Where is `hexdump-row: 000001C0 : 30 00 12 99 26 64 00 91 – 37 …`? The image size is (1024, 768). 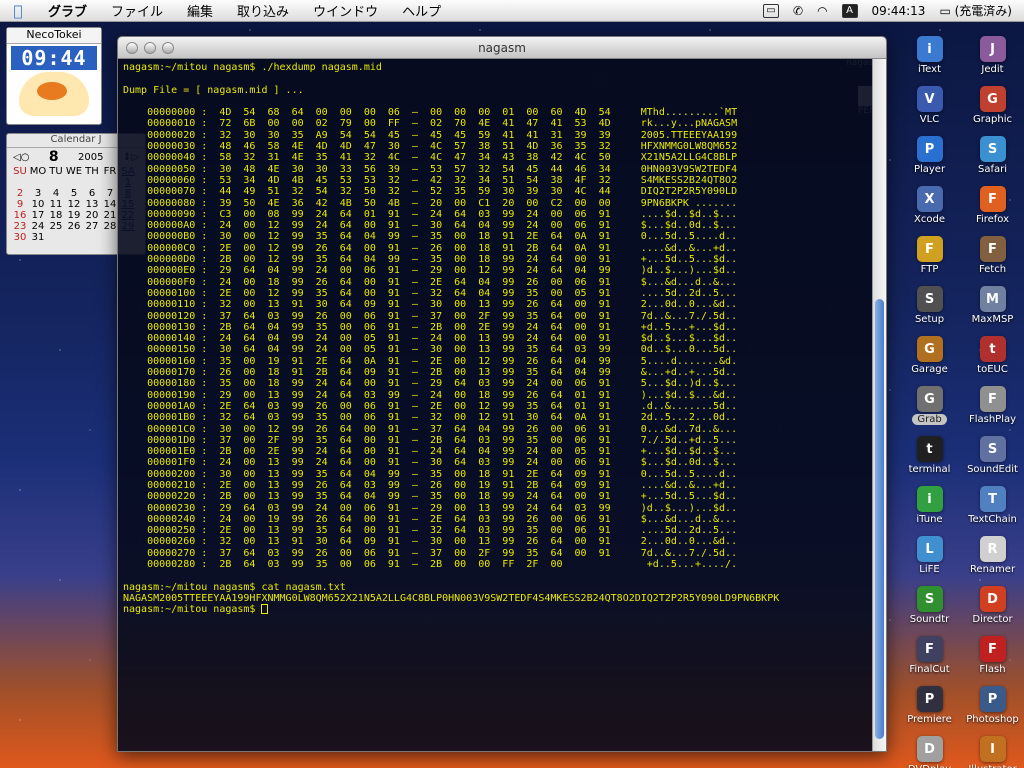 hexdump-row: 000001C0 : 30 00 12 99 26 64 00 91 – 37 … is located at coordinates (430, 429).